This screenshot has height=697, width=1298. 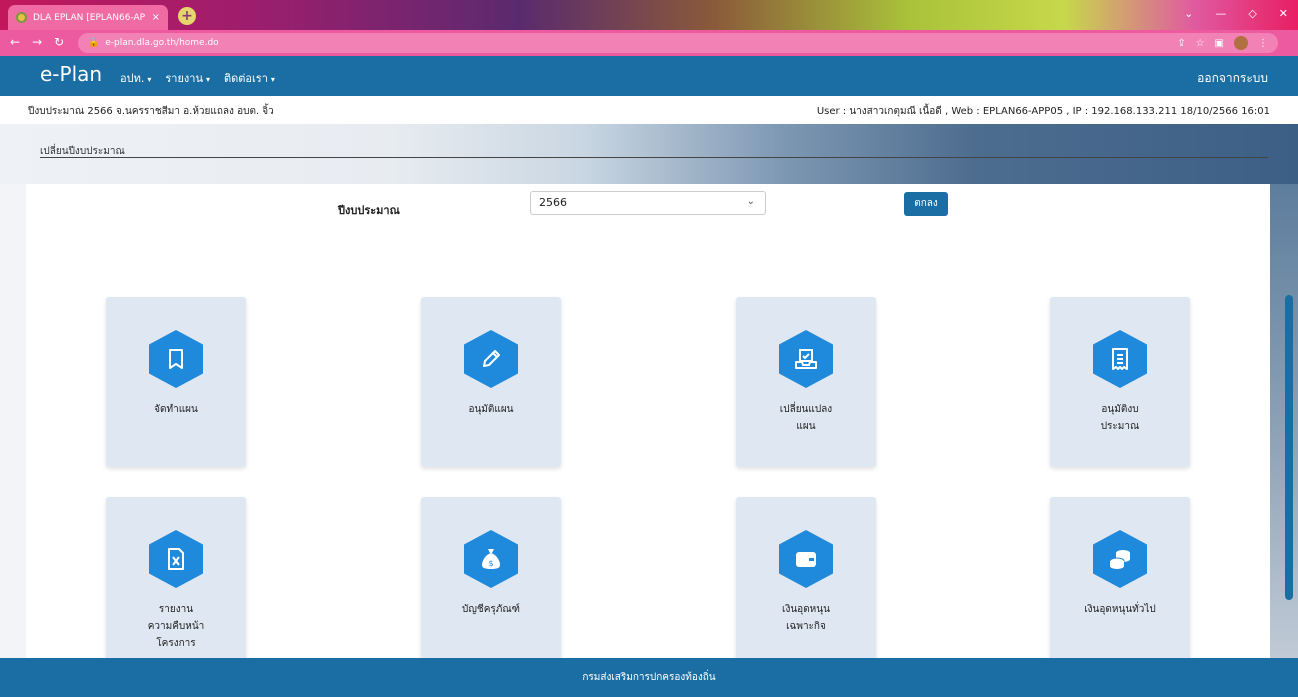 What do you see at coordinates (13, 421) in the screenshot?
I see `left-background` at bounding box center [13, 421].